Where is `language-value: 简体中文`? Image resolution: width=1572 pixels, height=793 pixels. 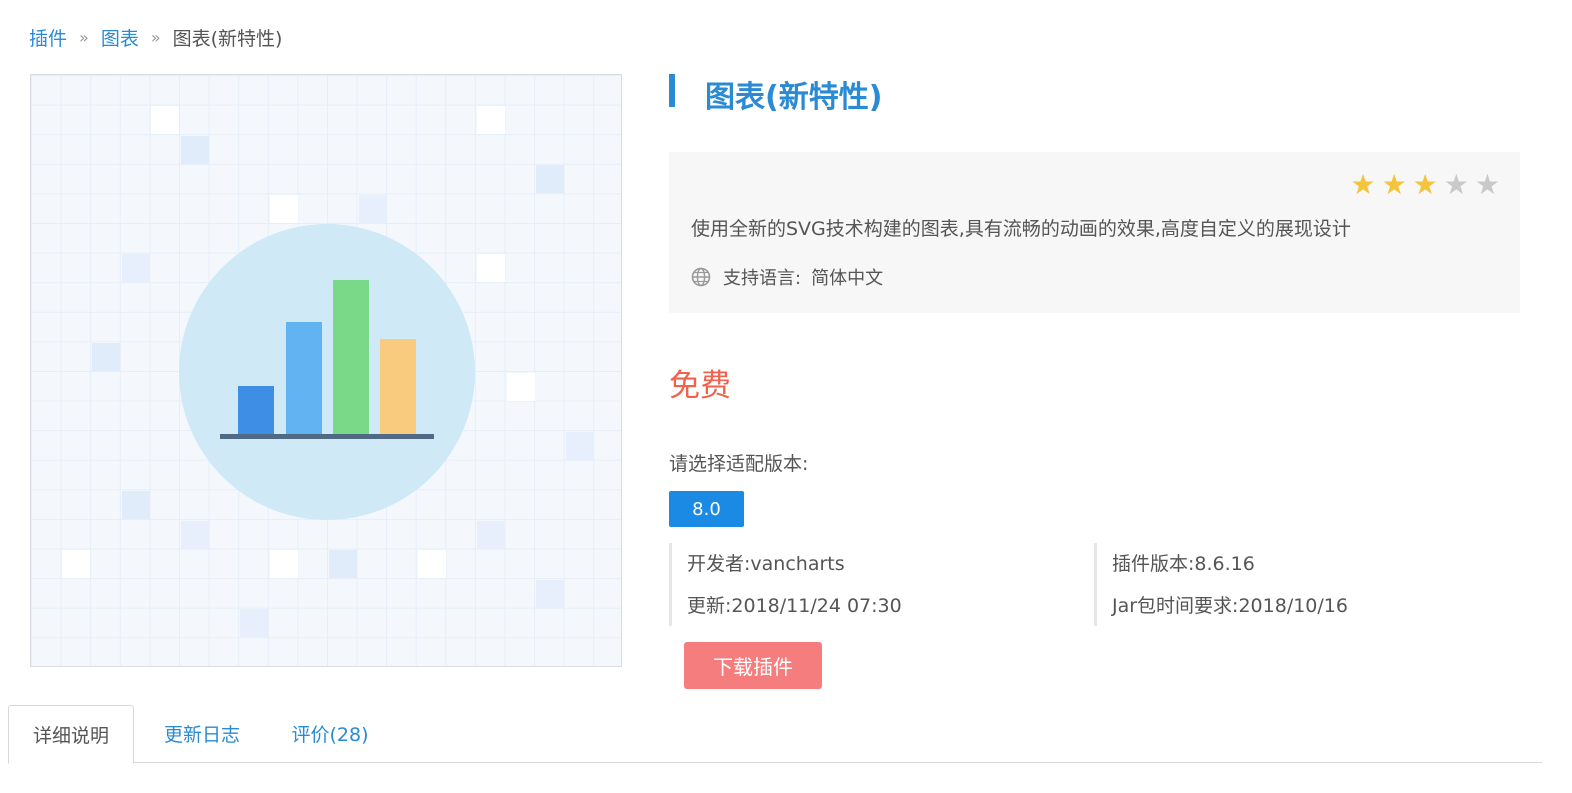
language-value: 简体中文 is located at coordinates (847, 278).